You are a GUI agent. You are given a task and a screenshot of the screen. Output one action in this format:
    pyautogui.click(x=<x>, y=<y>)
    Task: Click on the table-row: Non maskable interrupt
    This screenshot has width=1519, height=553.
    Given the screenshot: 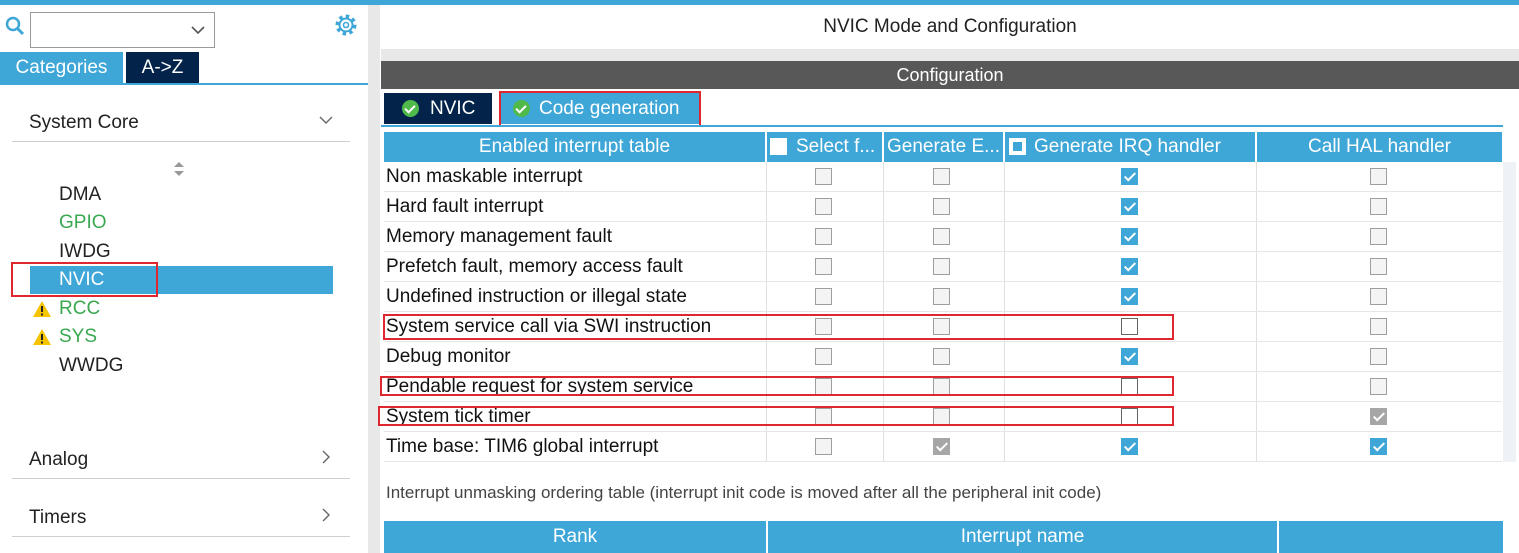 What is the action you would take?
    pyautogui.click(x=943, y=177)
    